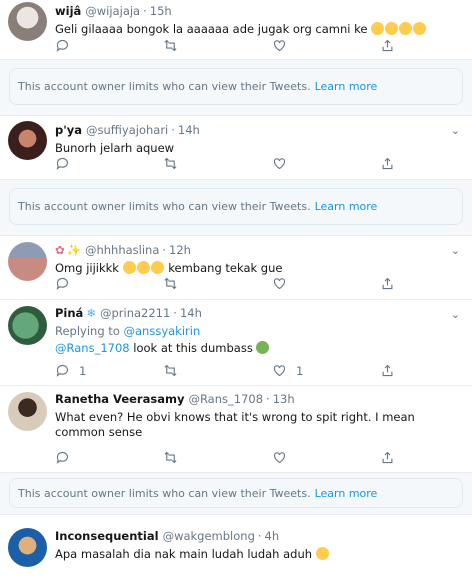  What do you see at coordinates (92, 348) in the screenshot?
I see `mention-link: @Rans_1708` at bounding box center [92, 348].